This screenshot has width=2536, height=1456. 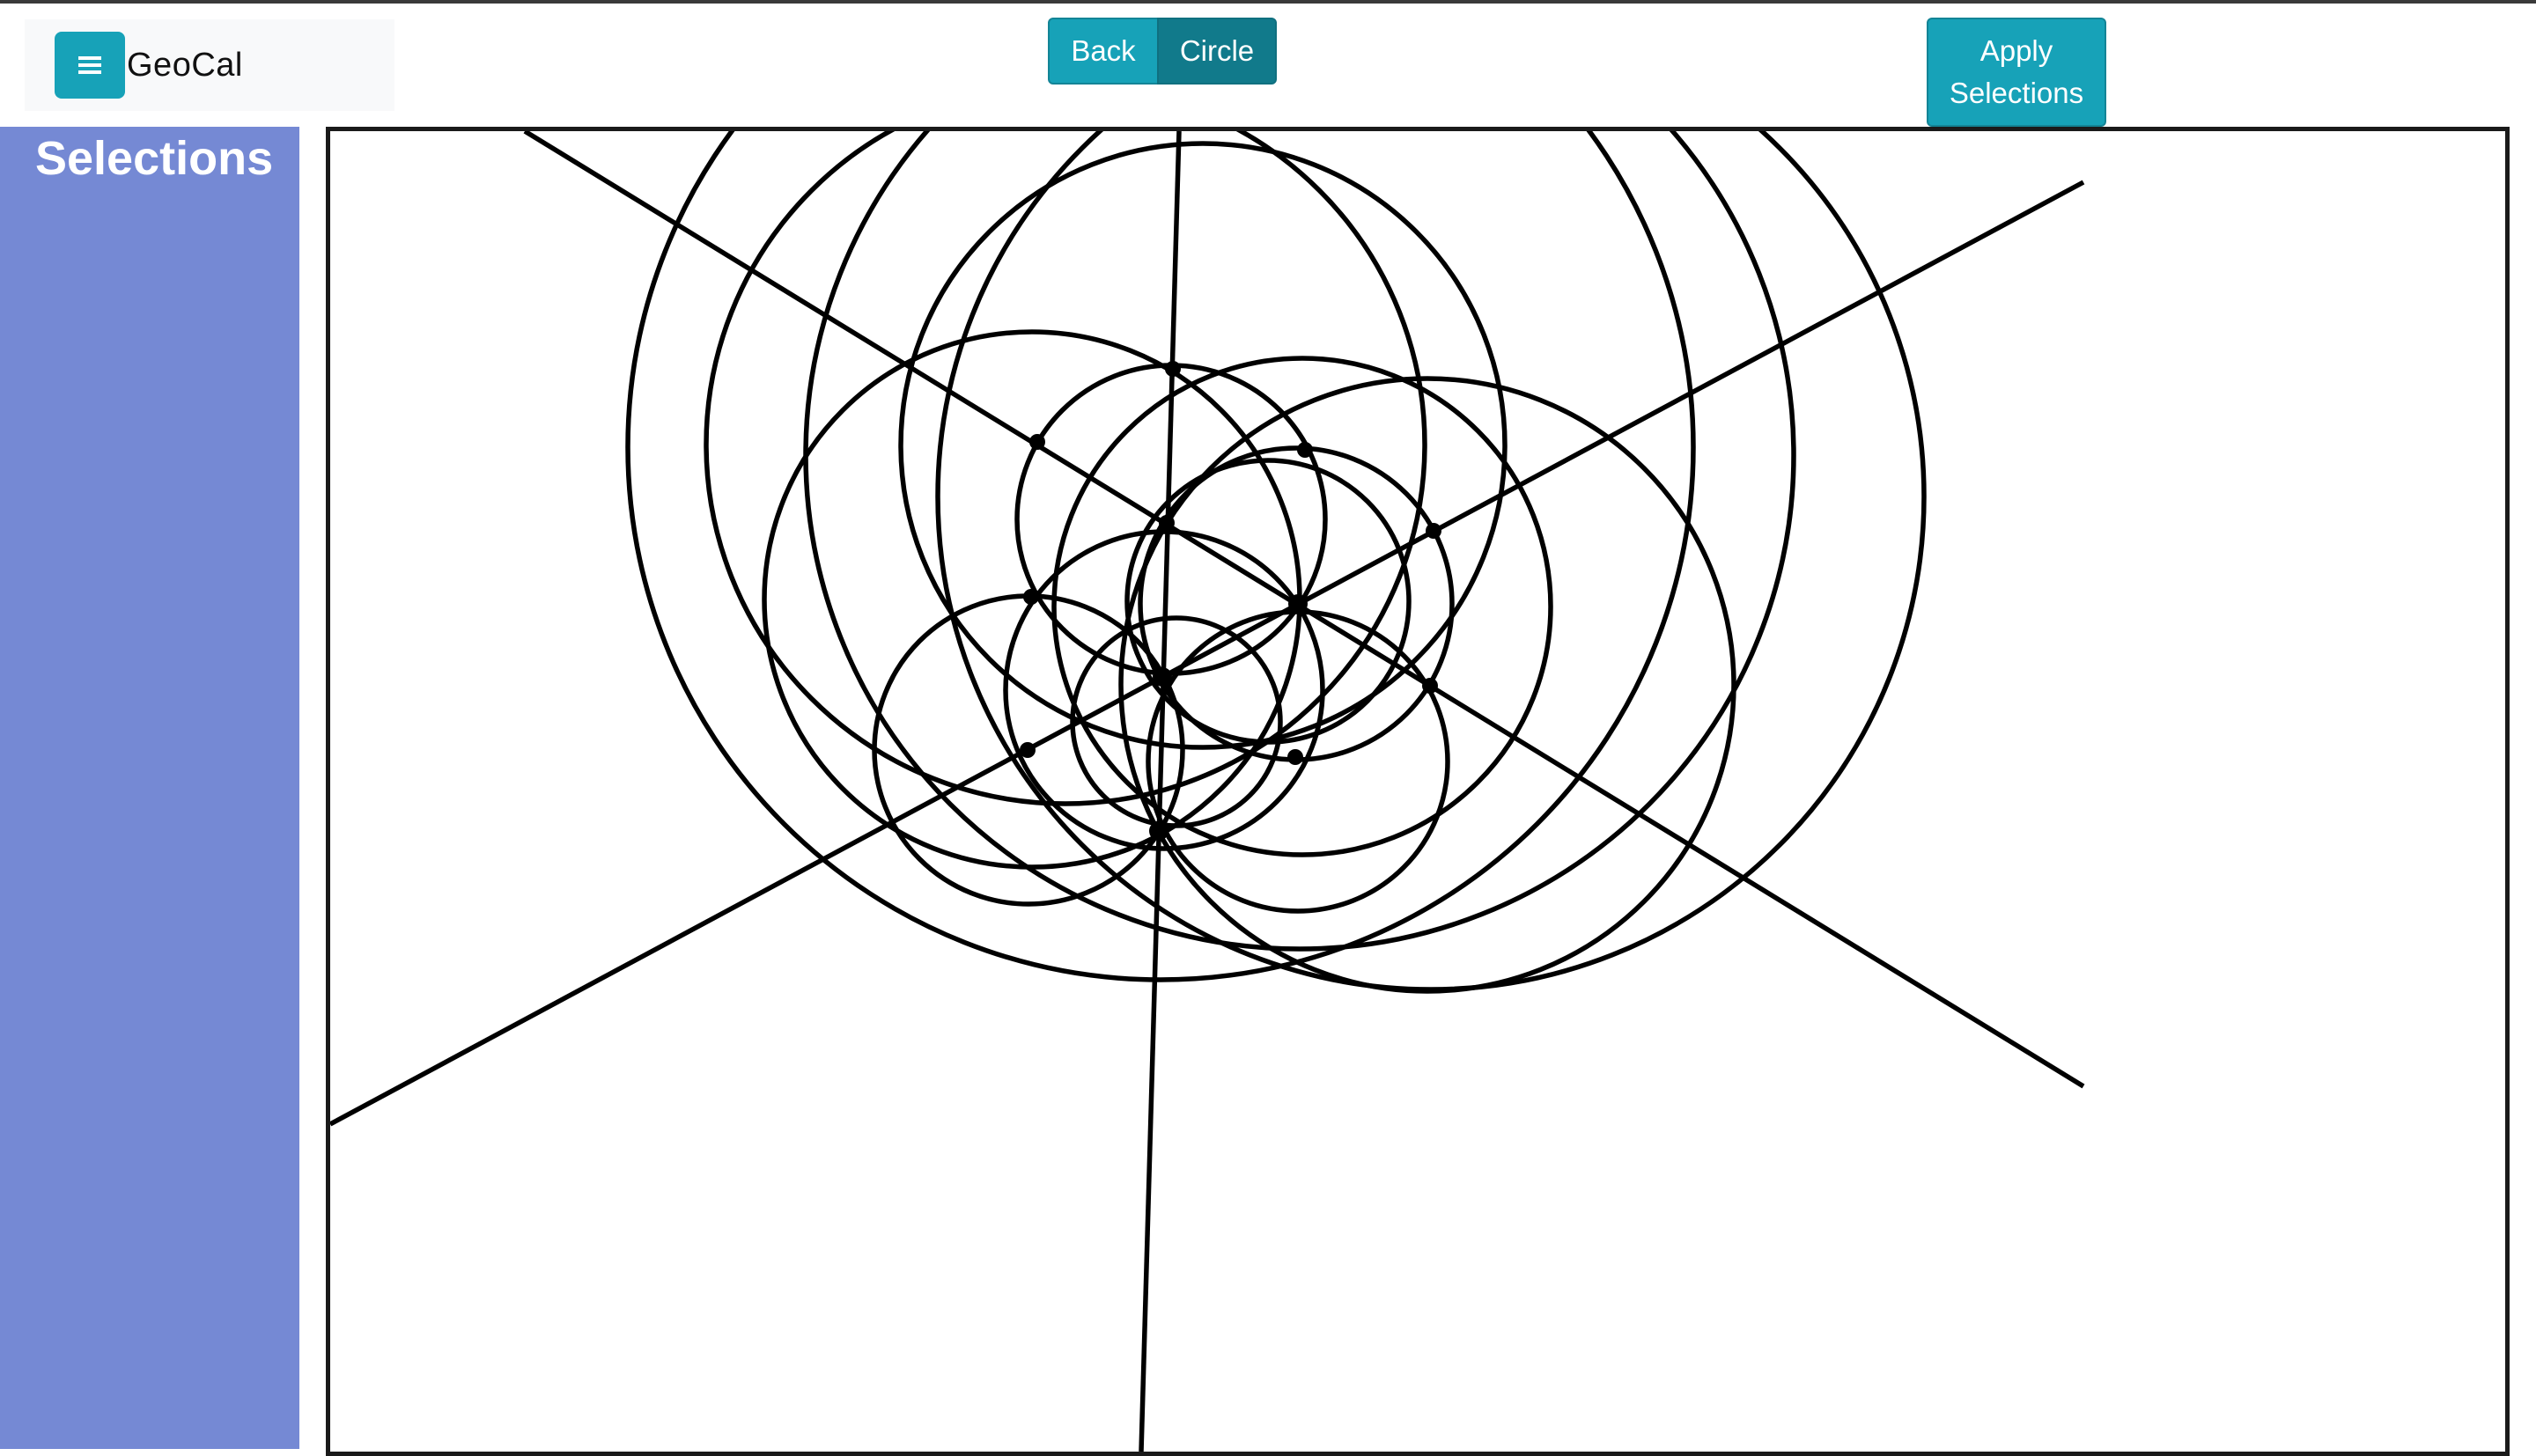 I want to click on sidebar-title: Selections, so click(x=154, y=159).